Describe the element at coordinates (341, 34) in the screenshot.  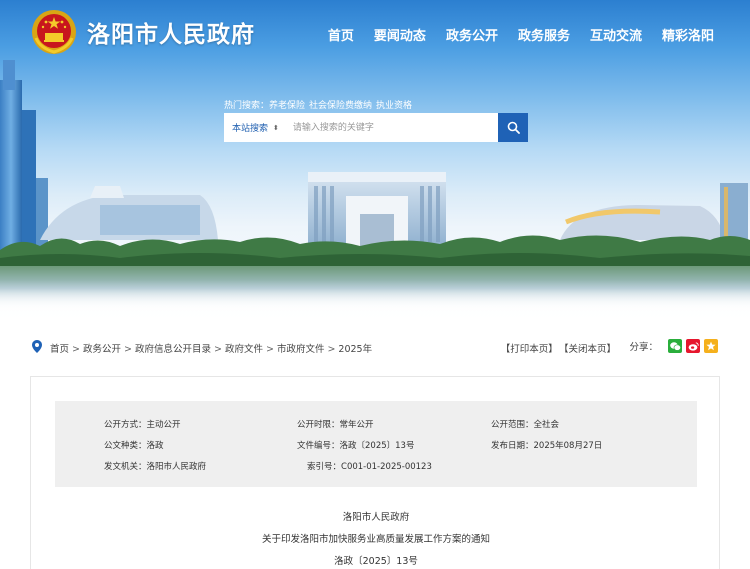
I see `nav-home: 首页` at that location.